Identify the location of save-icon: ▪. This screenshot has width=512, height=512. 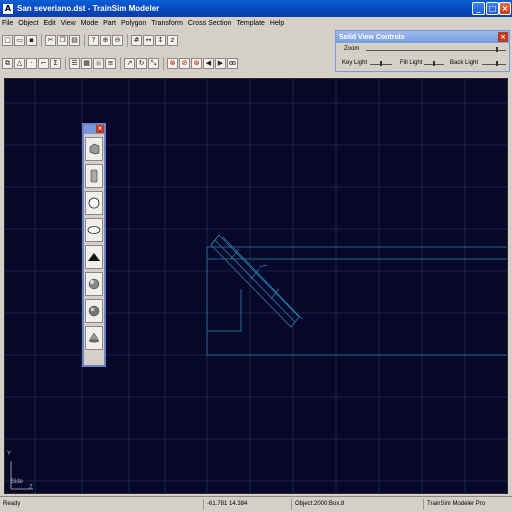
(31, 40).